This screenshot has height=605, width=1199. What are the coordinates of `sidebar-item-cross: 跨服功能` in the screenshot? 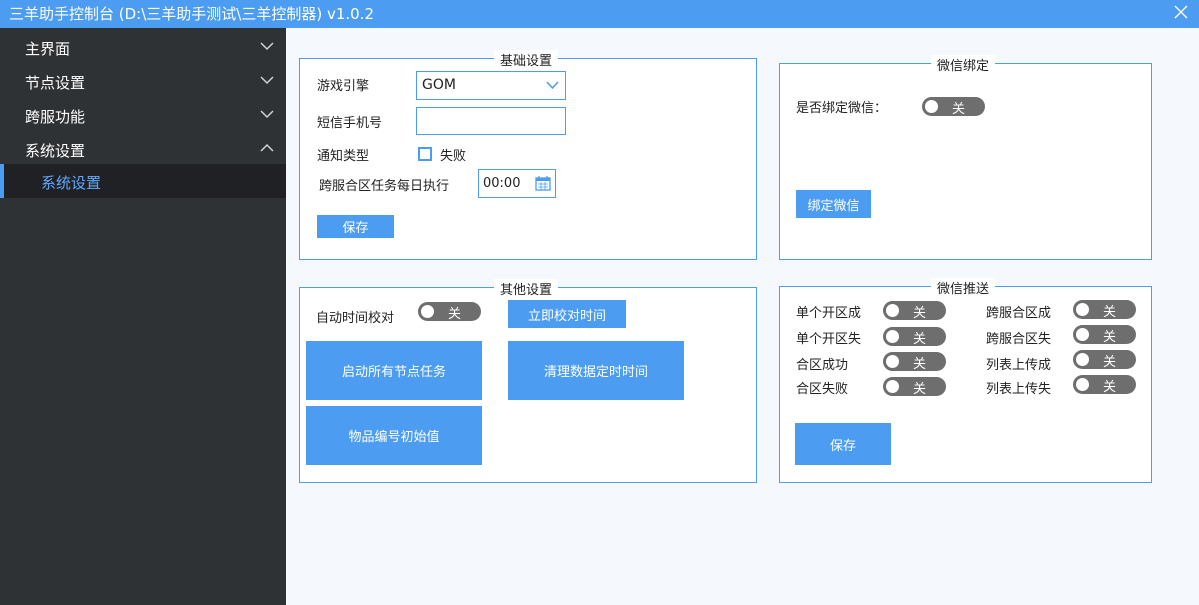 It's located at (143, 115).